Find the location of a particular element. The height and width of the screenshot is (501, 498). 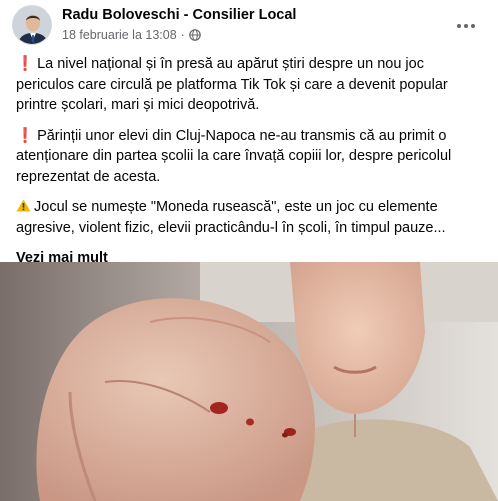

post-timestamp: 18 februarie la 13:08 is located at coordinates (119, 35).